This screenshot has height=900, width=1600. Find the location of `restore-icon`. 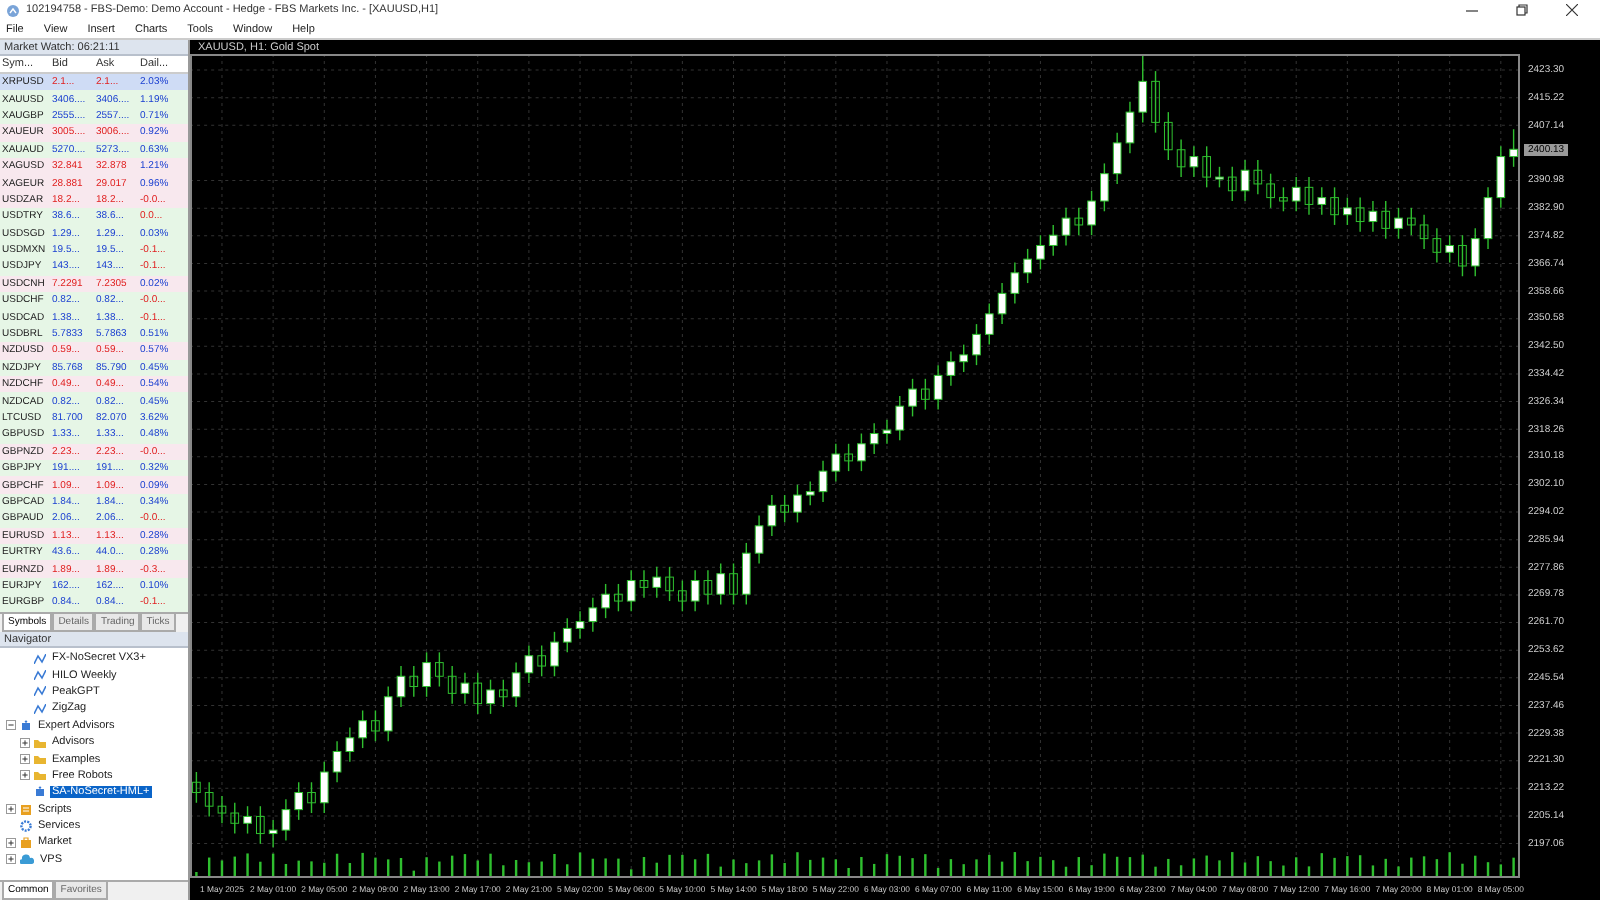

restore-icon is located at coordinates (1522, 10).